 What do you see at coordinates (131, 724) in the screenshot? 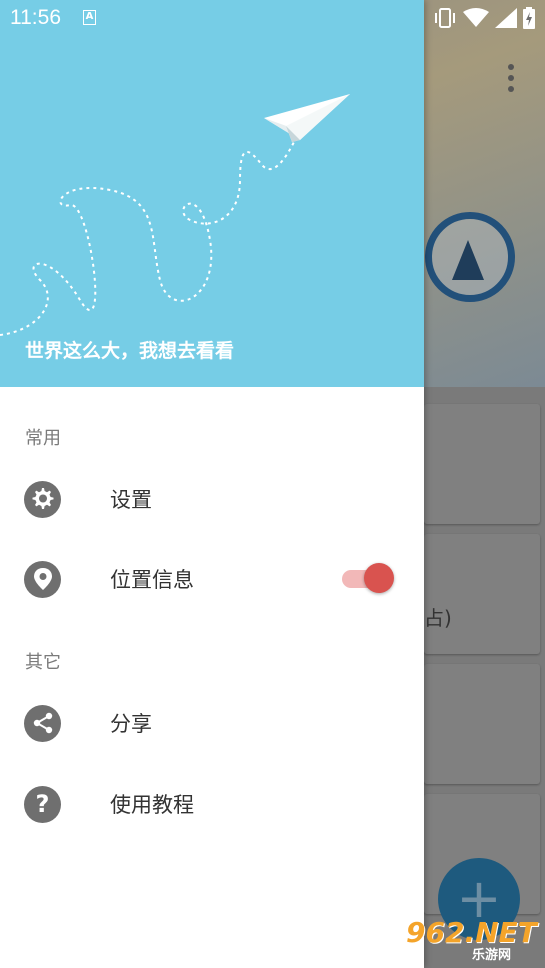
I see `menu-item-label: 分享` at bounding box center [131, 724].